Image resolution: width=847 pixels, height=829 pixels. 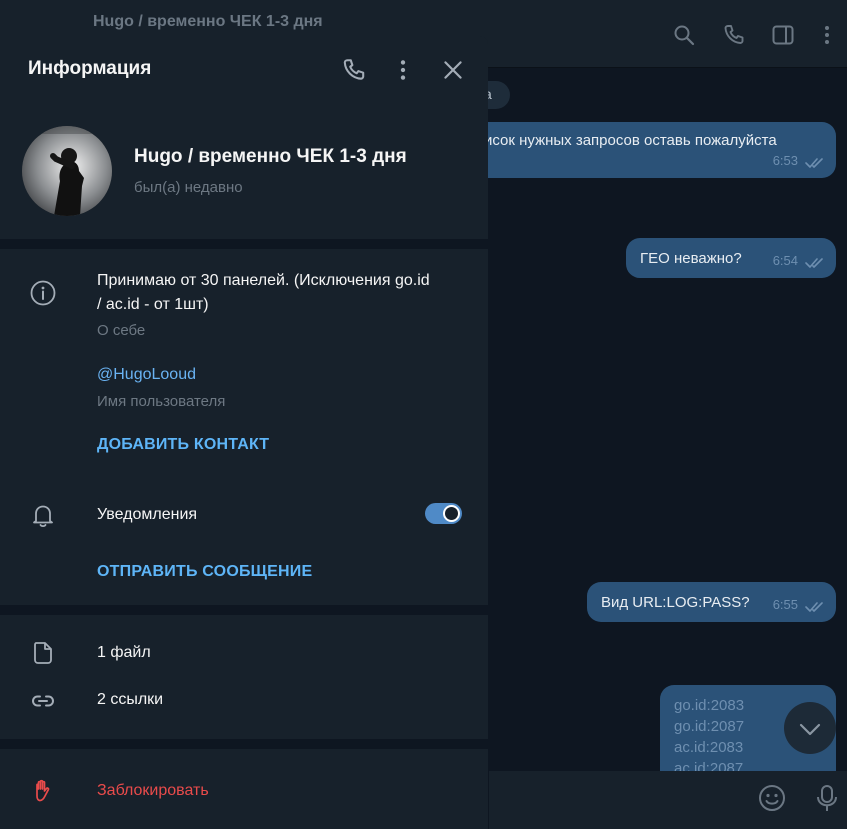 I want to click on search-icon, so click(x=684, y=35).